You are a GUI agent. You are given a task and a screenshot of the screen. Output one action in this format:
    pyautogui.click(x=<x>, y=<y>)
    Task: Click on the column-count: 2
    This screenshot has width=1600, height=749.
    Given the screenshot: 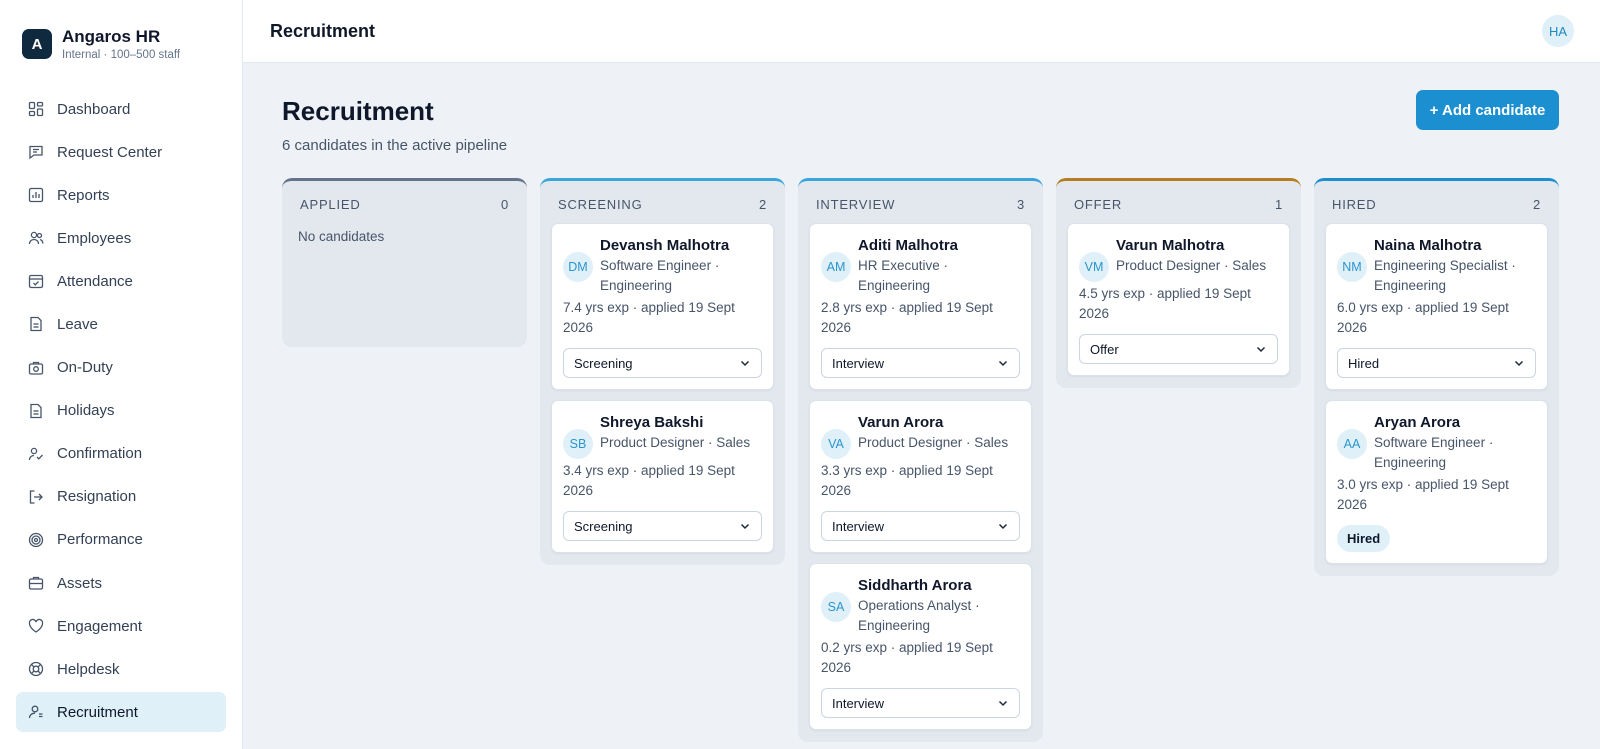 What is the action you would take?
    pyautogui.click(x=762, y=204)
    